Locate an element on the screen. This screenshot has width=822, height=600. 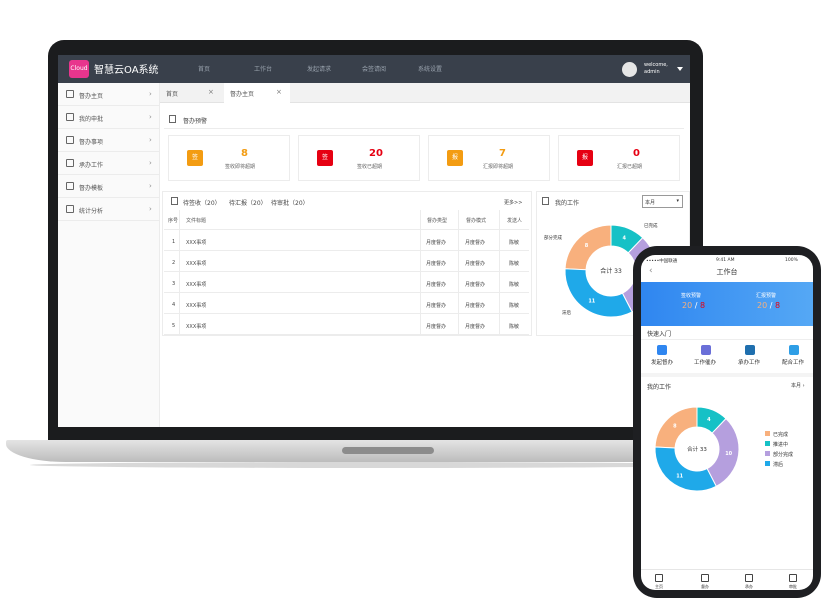
urge-icon is located at coordinates (706, 350).